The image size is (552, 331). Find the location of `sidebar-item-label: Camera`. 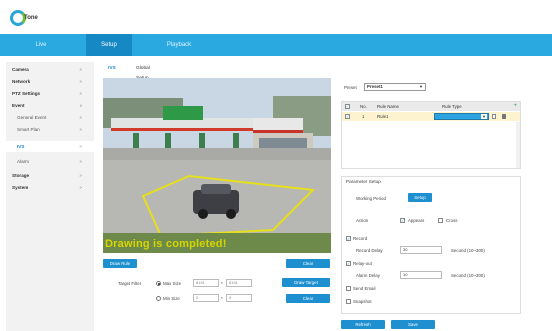

sidebar-item-label: Camera is located at coordinates (20, 69).